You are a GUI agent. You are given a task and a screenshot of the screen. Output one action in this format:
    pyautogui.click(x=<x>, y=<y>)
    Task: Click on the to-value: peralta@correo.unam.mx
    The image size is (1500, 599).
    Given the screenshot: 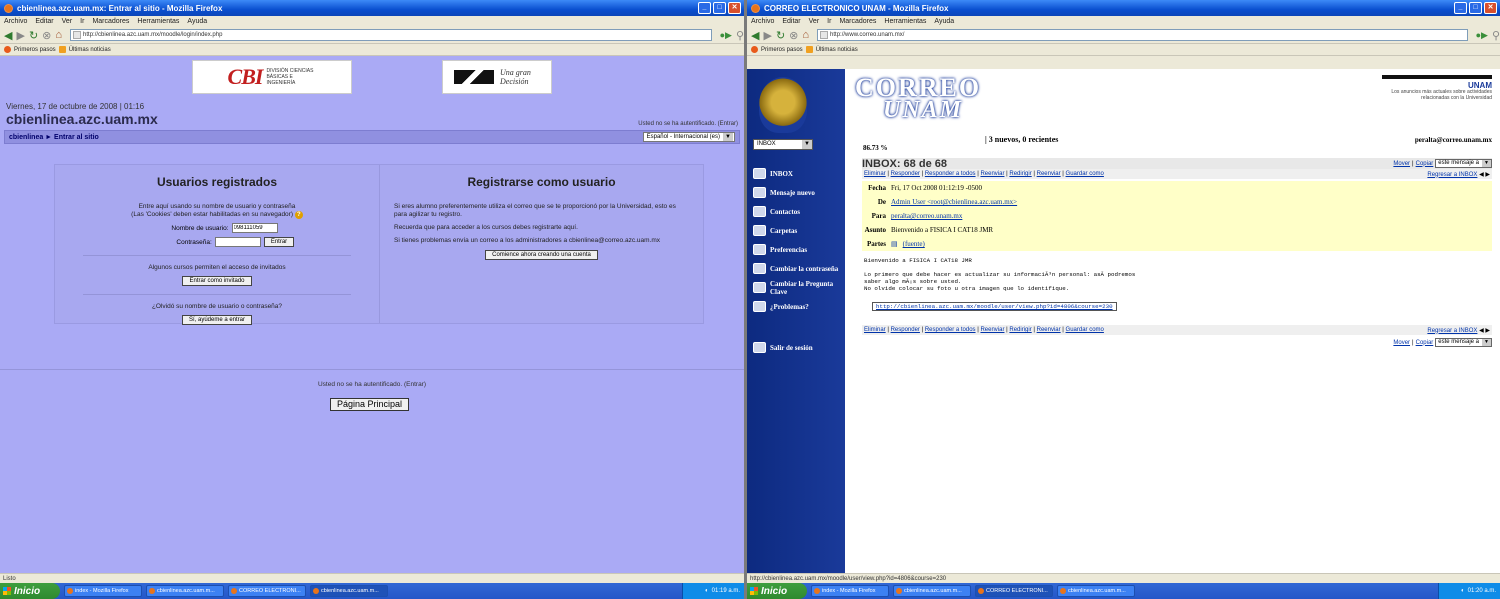 What is the action you would take?
    pyautogui.click(x=926, y=216)
    